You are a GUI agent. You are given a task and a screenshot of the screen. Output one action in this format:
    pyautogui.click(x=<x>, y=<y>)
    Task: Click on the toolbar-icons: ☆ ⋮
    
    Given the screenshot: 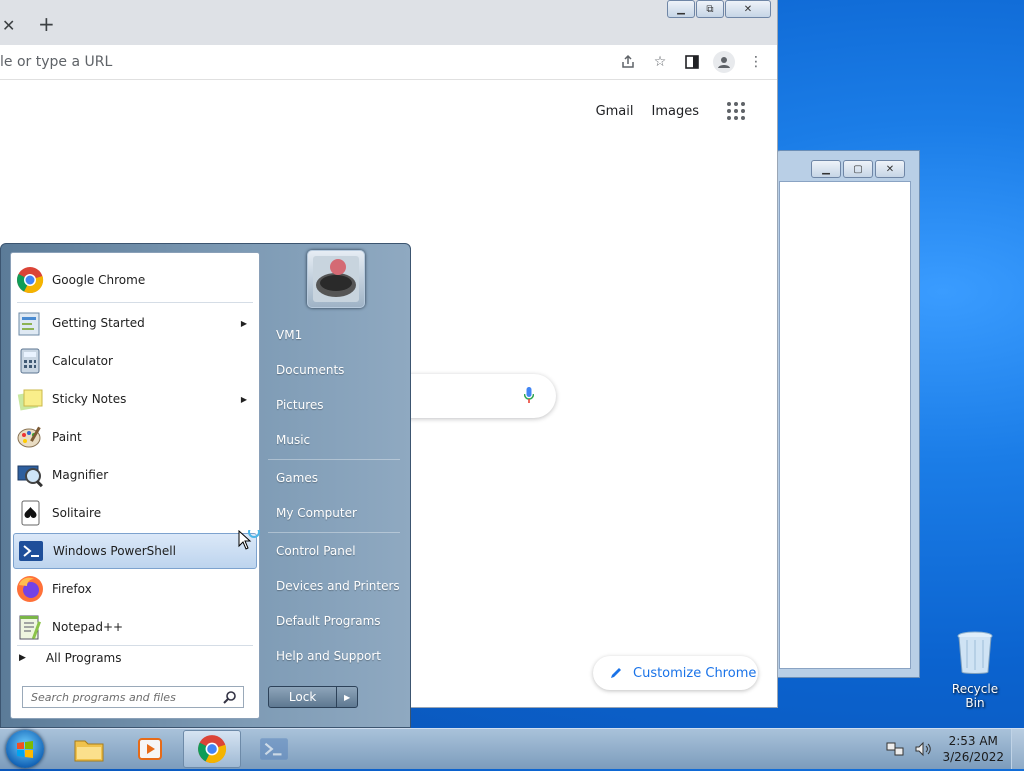 What is the action you would take?
    pyautogui.click(x=692, y=62)
    